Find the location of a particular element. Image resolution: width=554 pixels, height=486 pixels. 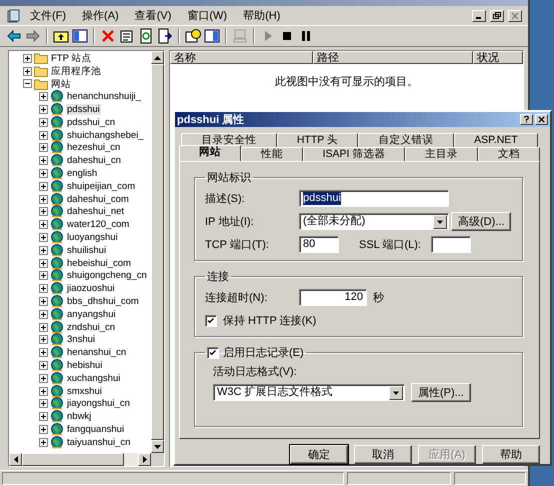

tree-item: pdsshui_cn is located at coordinates (91, 122).